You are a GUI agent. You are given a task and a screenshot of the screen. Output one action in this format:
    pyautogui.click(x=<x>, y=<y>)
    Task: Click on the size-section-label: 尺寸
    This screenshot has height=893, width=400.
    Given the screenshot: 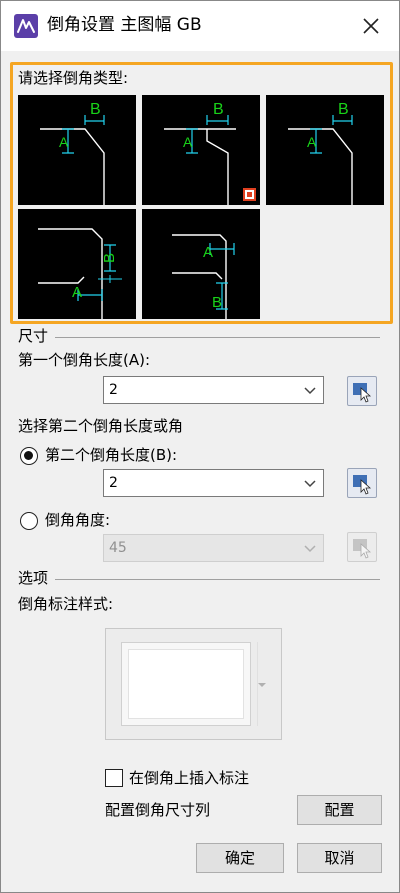 What is the action you would take?
    pyautogui.click(x=33, y=336)
    